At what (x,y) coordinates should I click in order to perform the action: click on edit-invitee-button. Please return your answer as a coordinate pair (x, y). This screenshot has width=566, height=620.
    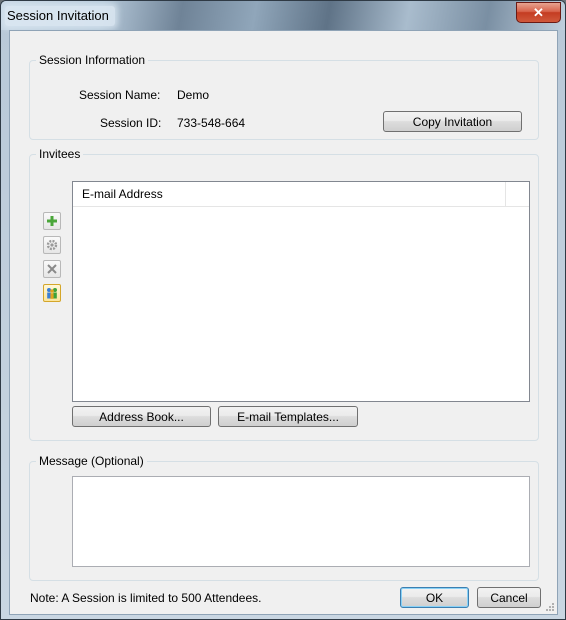
    Looking at the image, I should click on (52, 245).